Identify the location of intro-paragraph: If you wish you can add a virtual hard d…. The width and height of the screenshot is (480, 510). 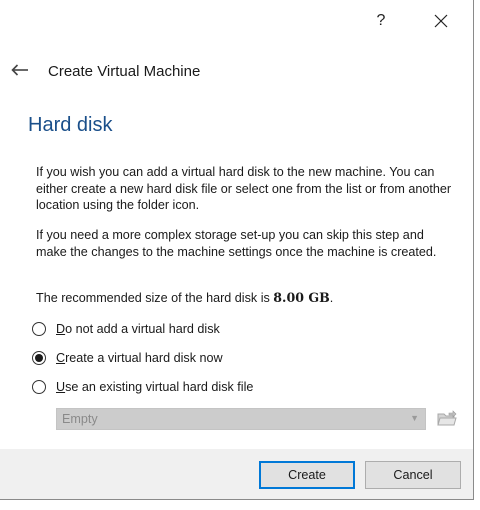
(244, 188).